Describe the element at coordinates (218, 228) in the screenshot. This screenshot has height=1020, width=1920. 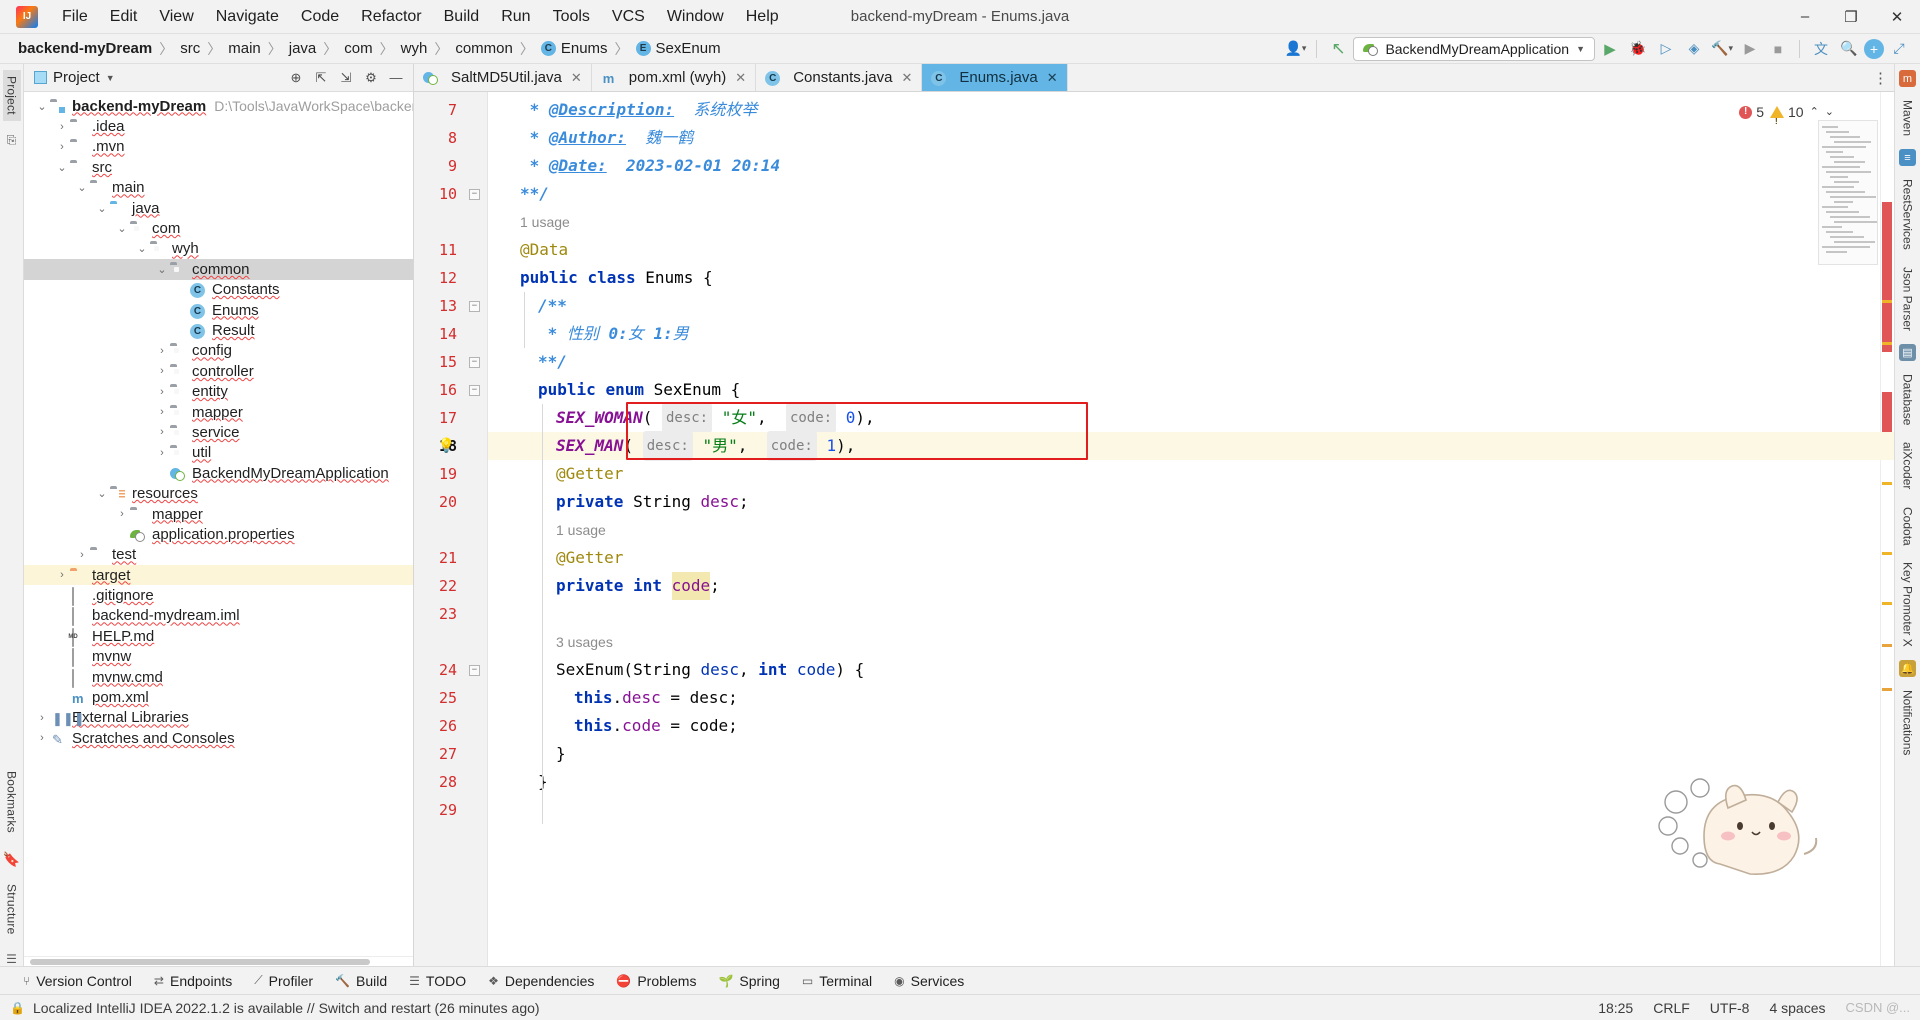
I see `tree-node-com: ⌄ com` at that location.